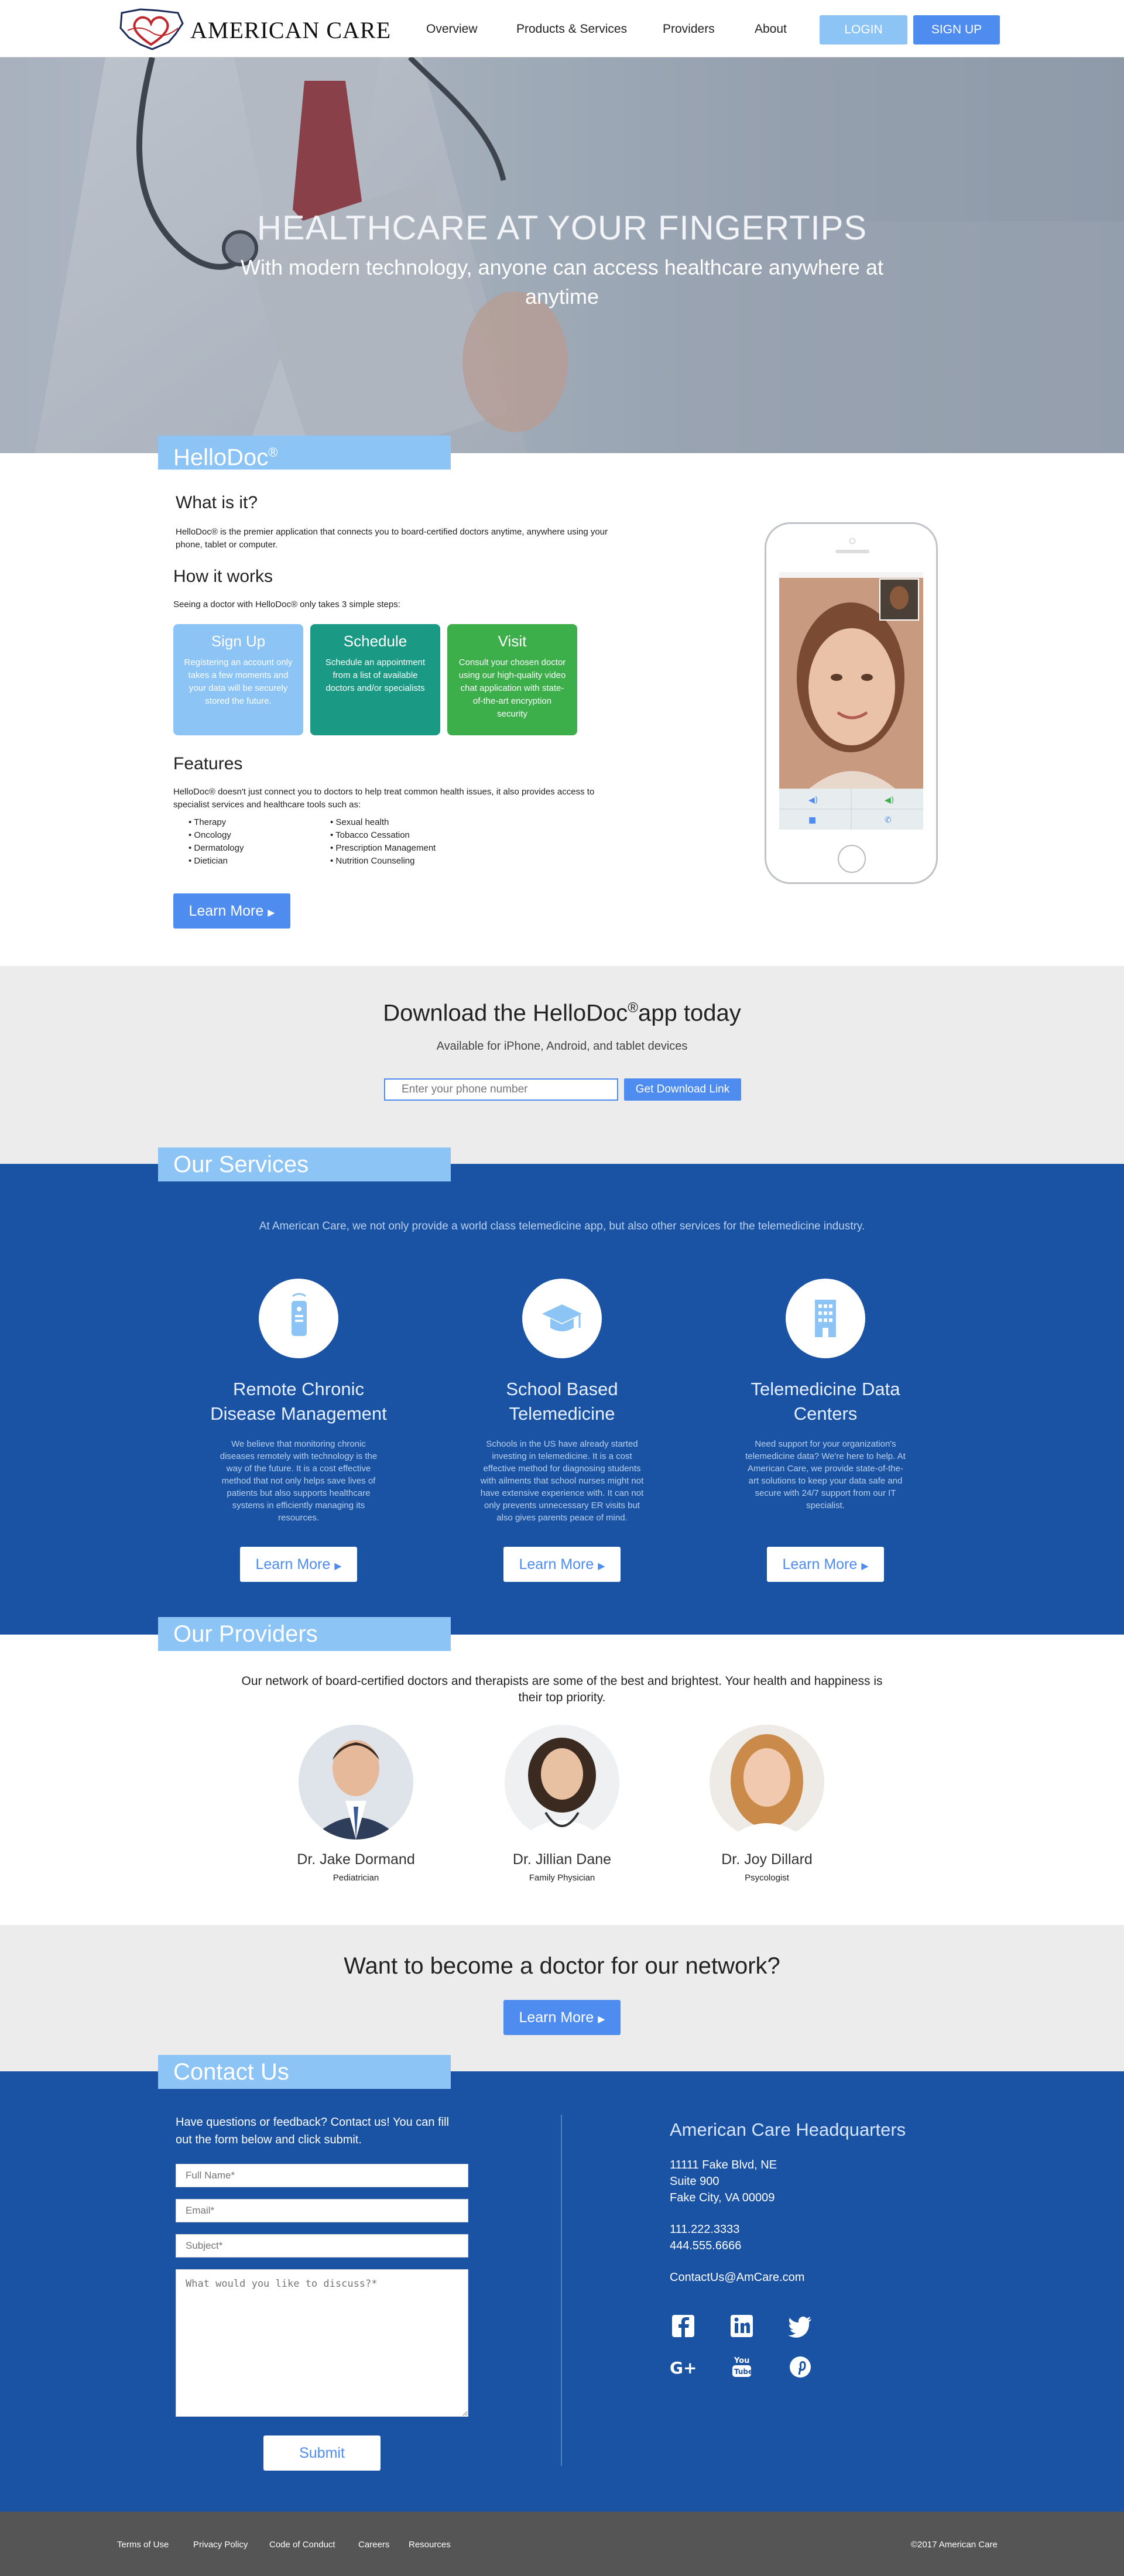  I want to click on footer-link-terms: Terms of Use, so click(143, 2545).